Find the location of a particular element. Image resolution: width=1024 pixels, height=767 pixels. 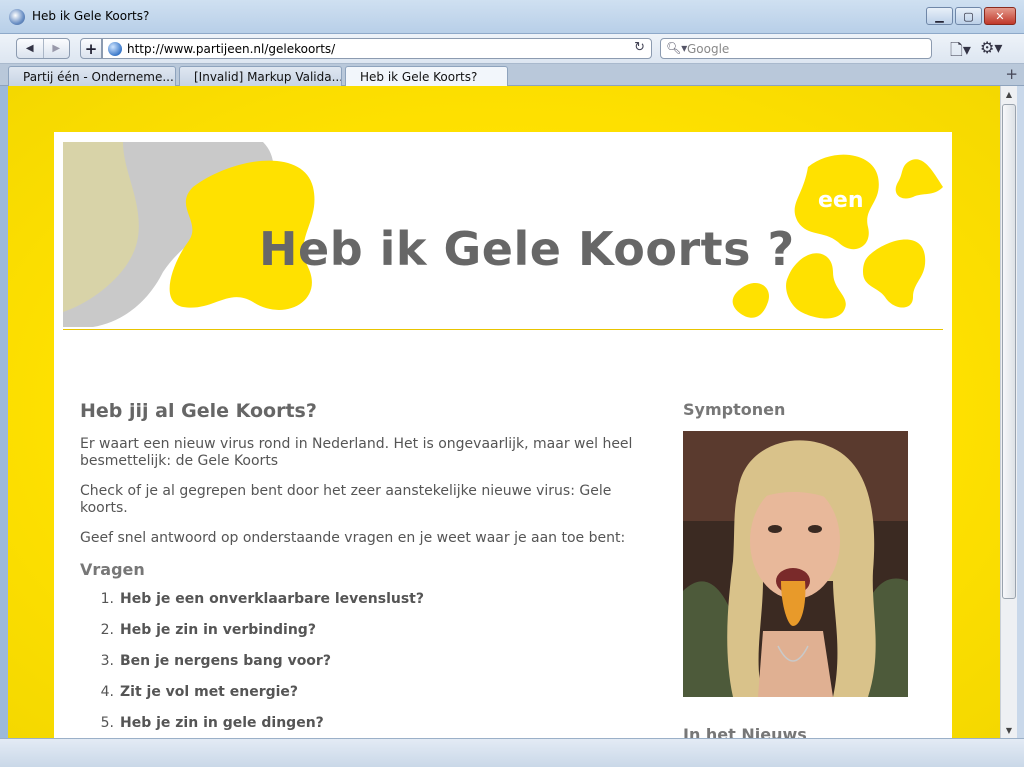

search-placeholder: Google is located at coordinates (708, 49).